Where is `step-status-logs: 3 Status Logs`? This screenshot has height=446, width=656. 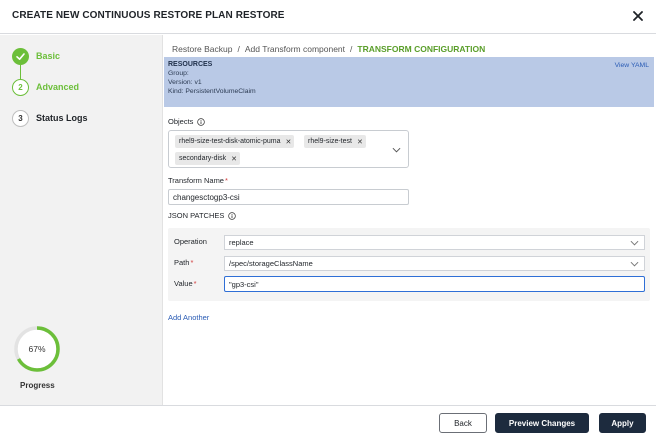 step-status-logs: 3 Status Logs is located at coordinates (50, 118).